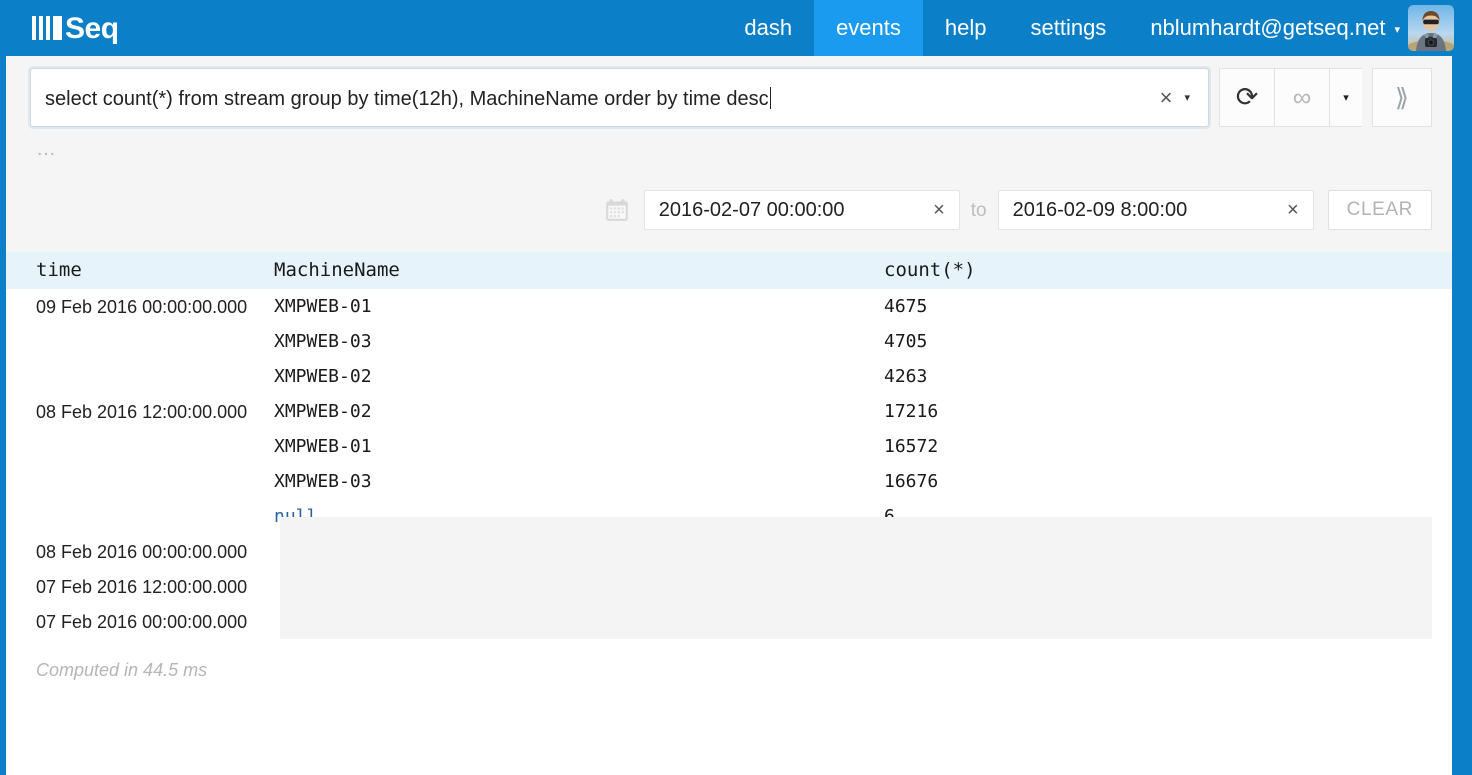 This screenshot has width=1472, height=775. What do you see at coordinates (1345, 97) in the screenshot?
I see `live-tail-chevron-down-icon: ▾` at bounding box center [1345, 97].